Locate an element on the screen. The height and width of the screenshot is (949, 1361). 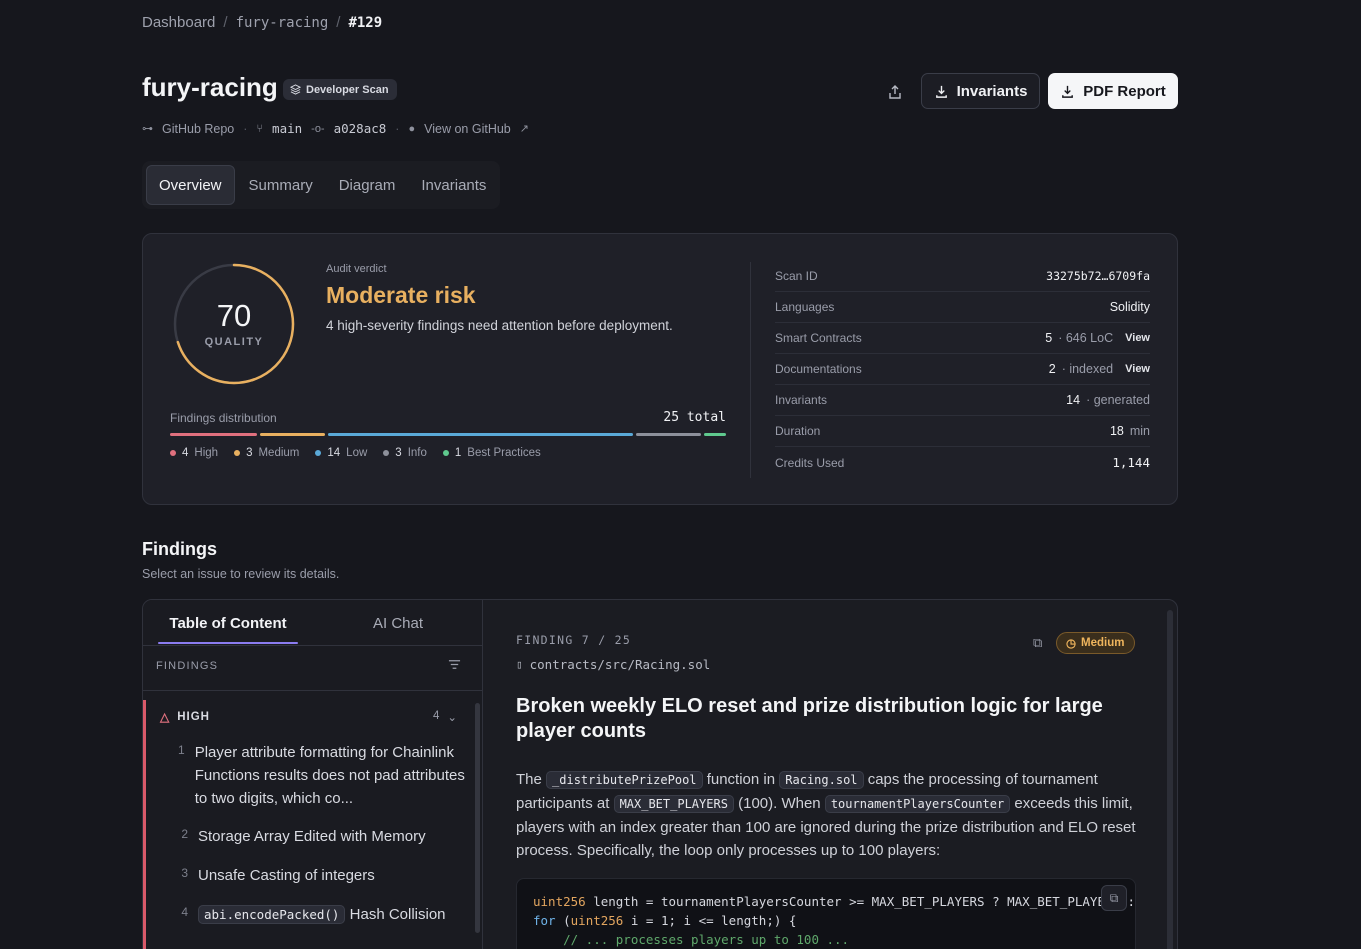
breadcrumb-current: #129 is located at coordinates (365, 22).